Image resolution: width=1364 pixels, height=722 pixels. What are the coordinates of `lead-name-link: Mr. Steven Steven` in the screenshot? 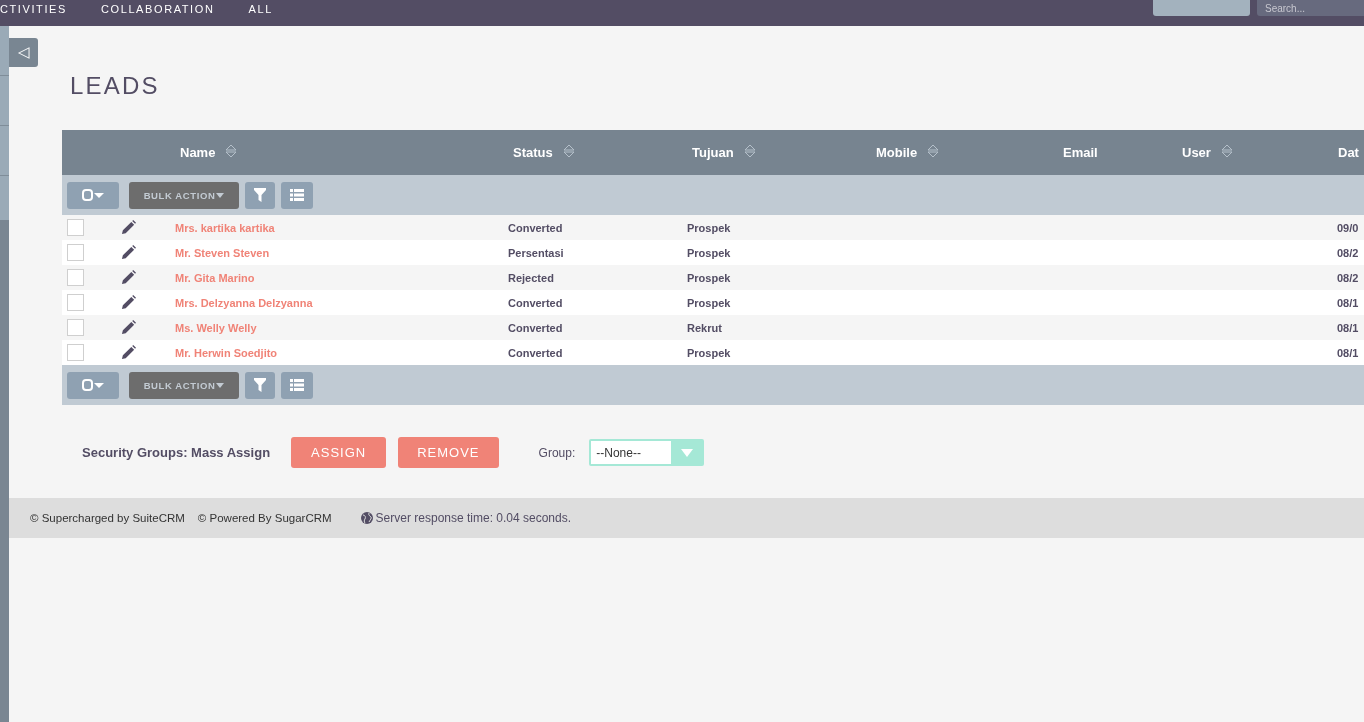 It's located at (222, 252).